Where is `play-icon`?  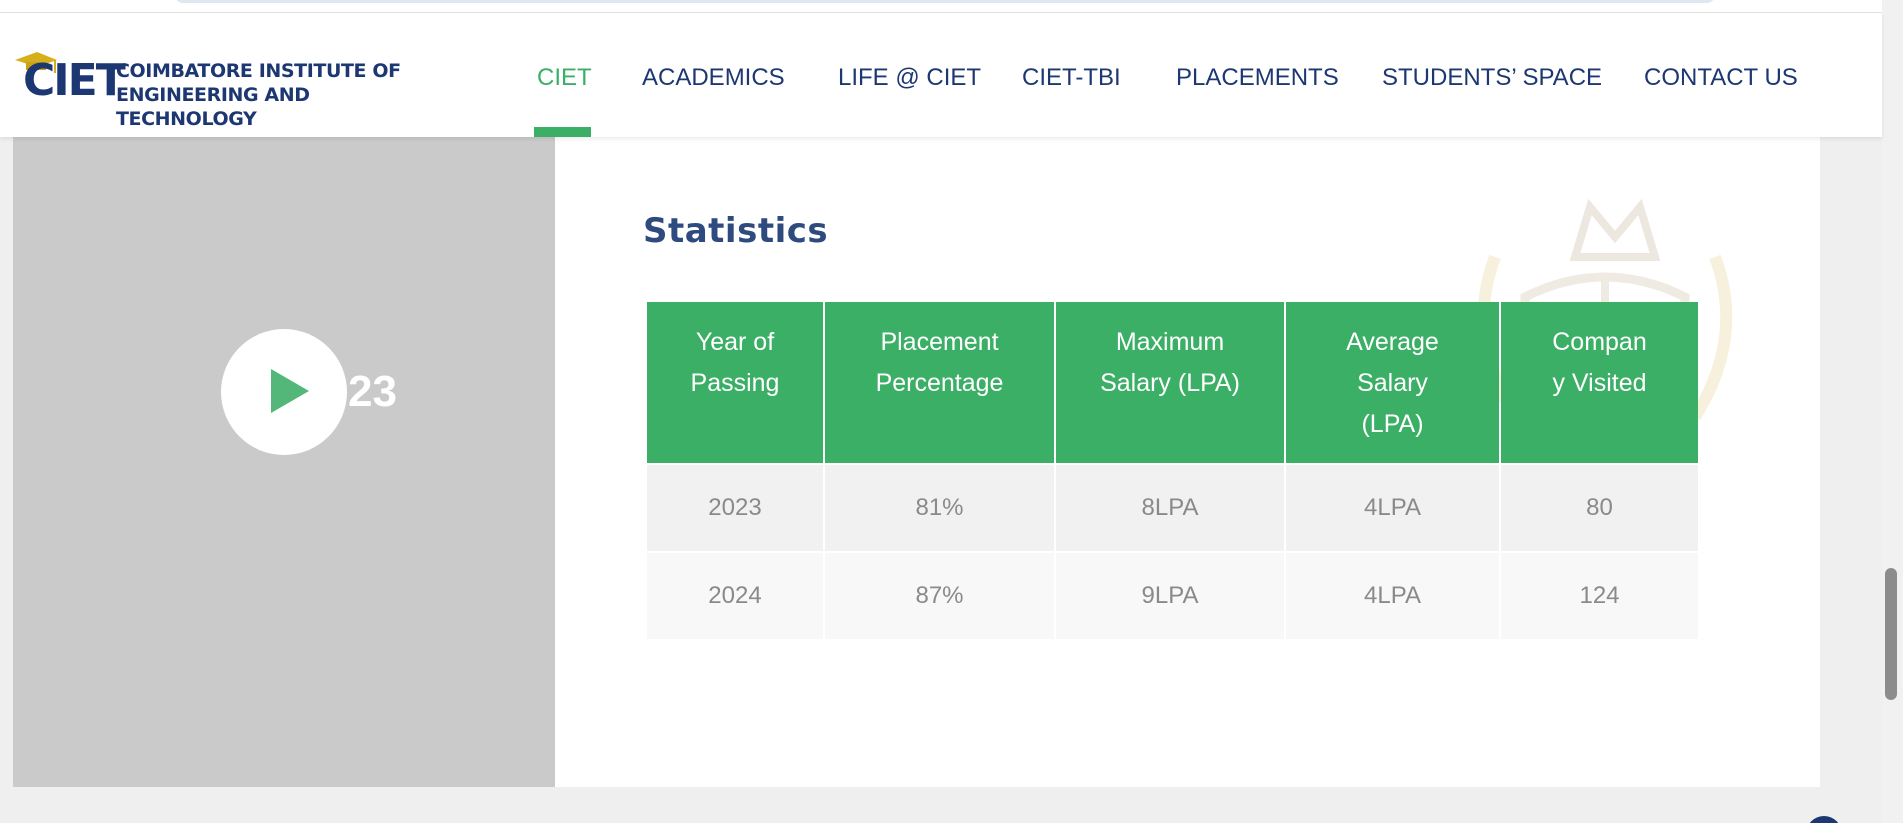 play-icon is located at coordinates (290, 391).